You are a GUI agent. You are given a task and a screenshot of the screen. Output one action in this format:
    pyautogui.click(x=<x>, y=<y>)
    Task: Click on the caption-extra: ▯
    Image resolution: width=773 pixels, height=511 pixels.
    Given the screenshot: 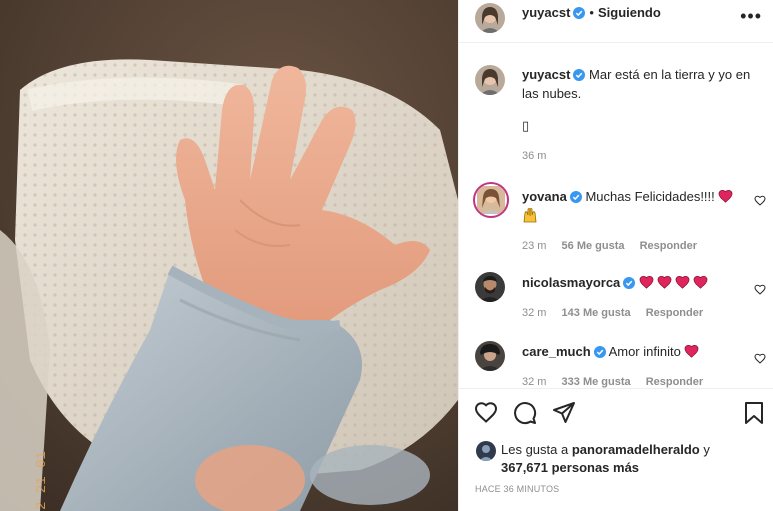 What is the action you would take?
    pyautogui.click(x=526, y=125)
    